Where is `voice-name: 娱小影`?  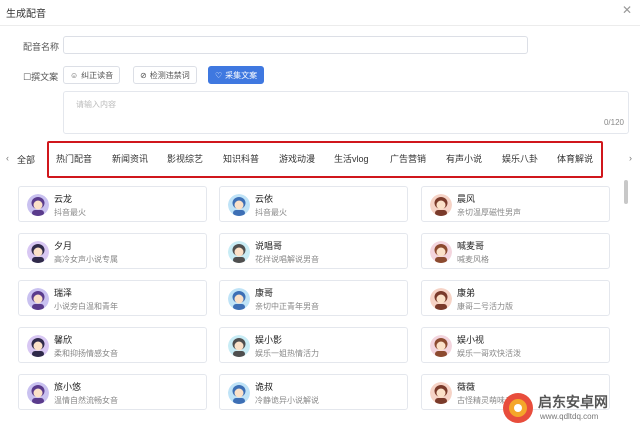 voice-name: 娱小影 is located at coordinates (269, 340).